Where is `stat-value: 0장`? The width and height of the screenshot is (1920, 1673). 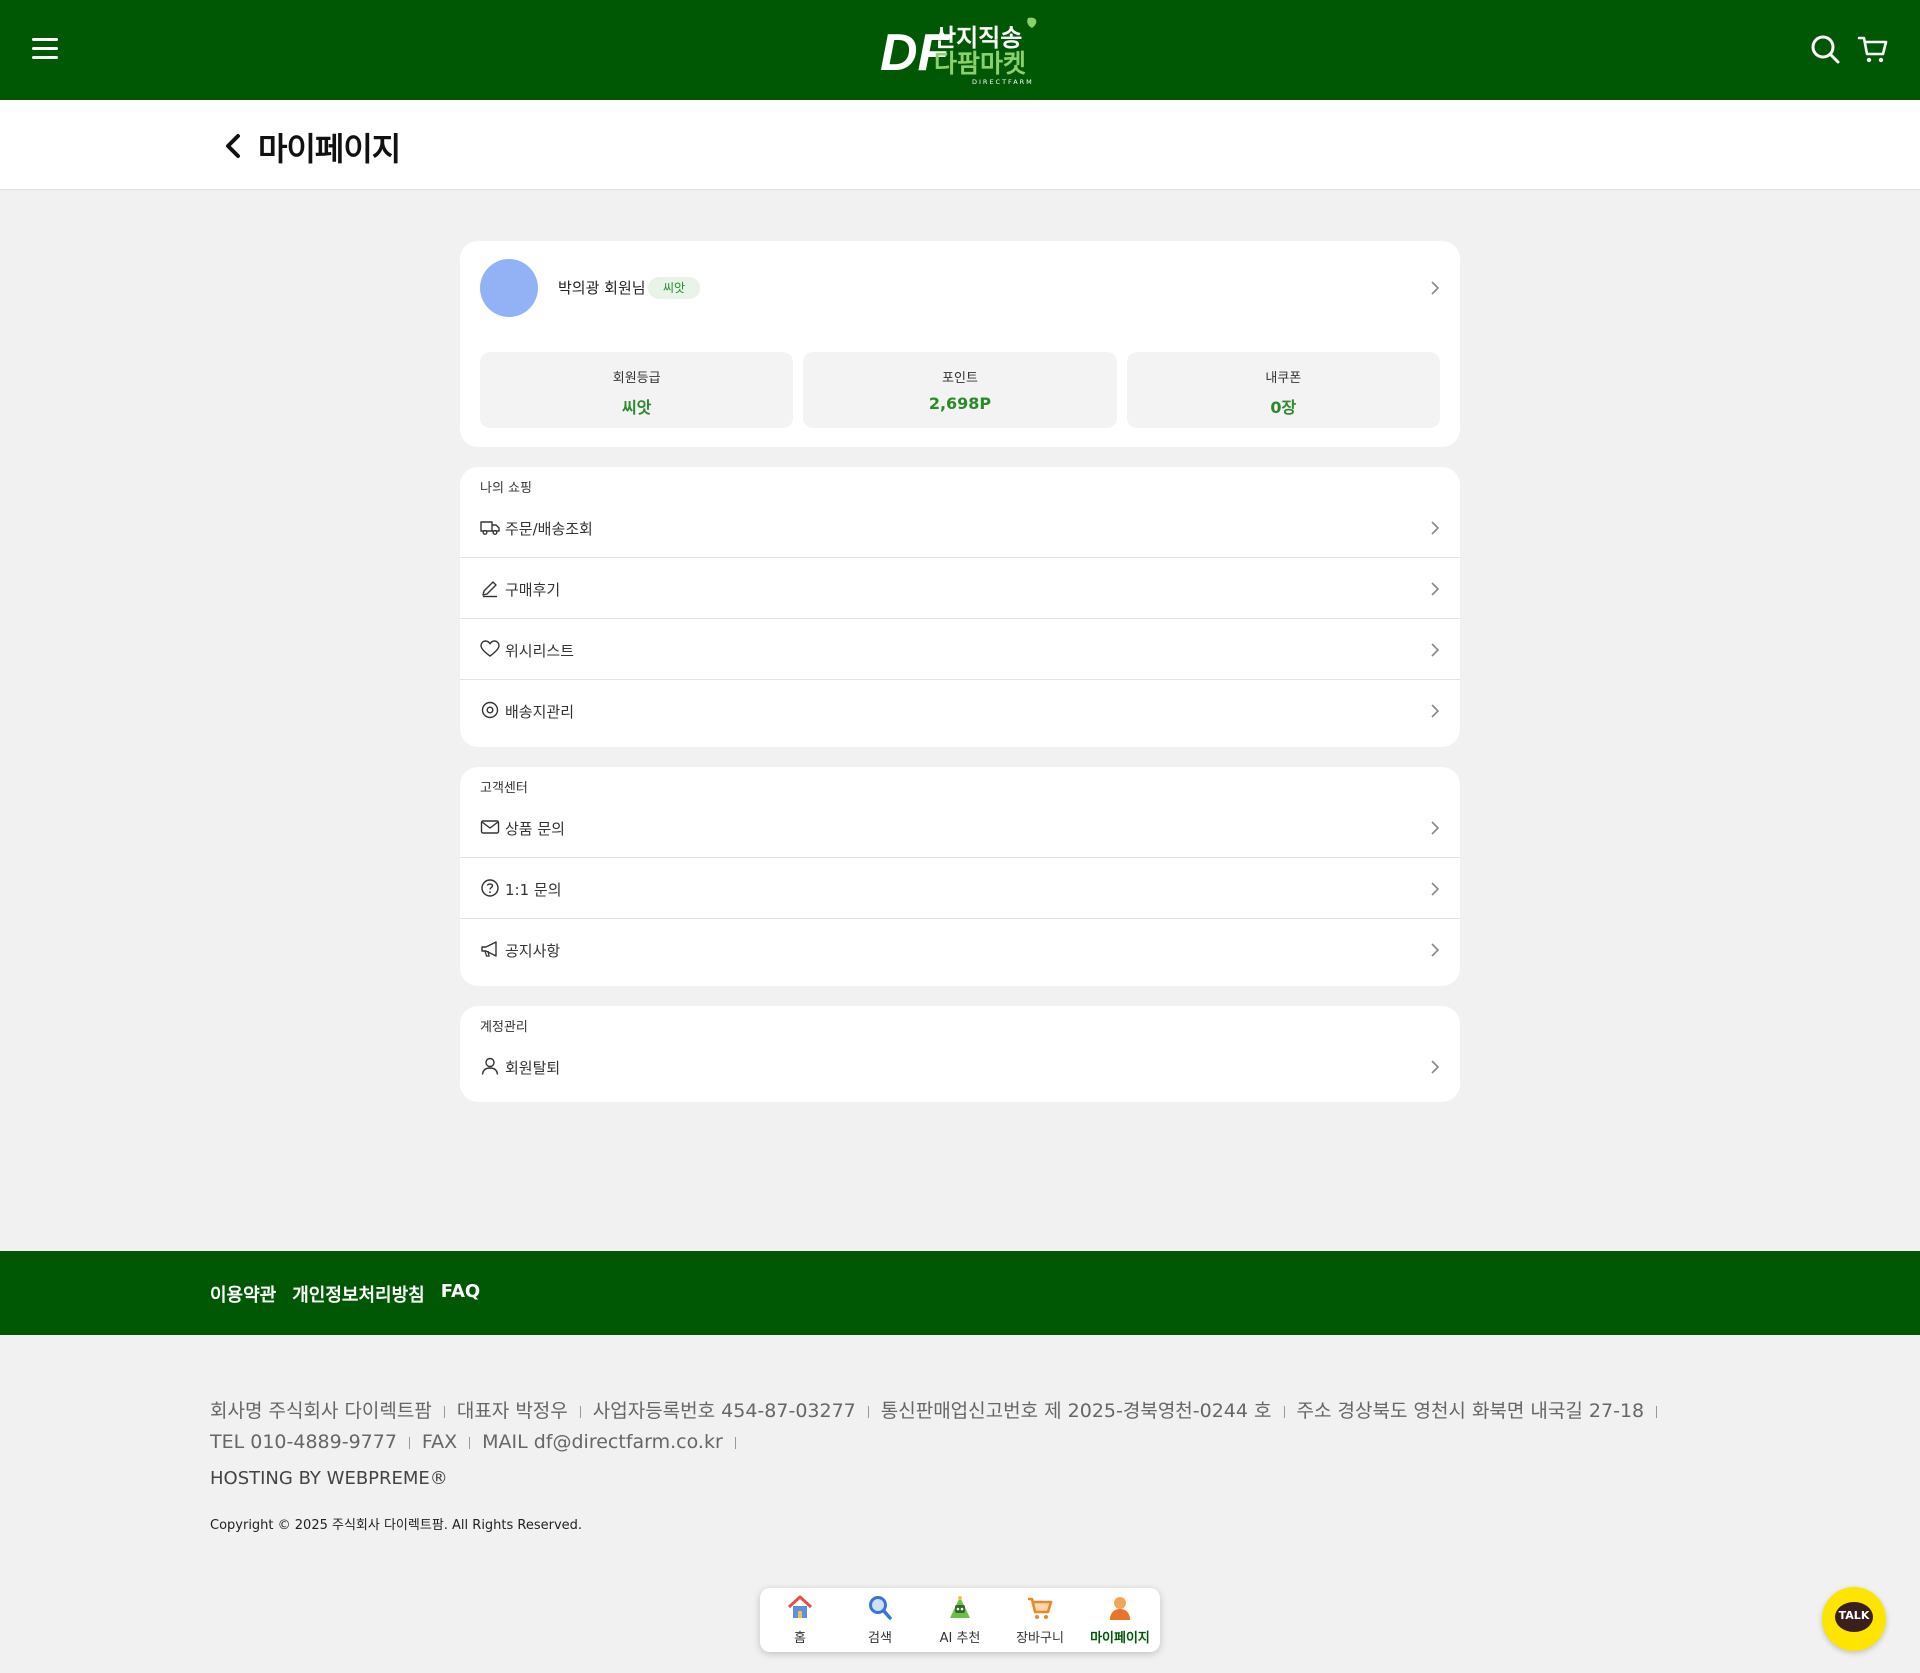 stat-value: 0장 is located at coordinates (1283, 407).